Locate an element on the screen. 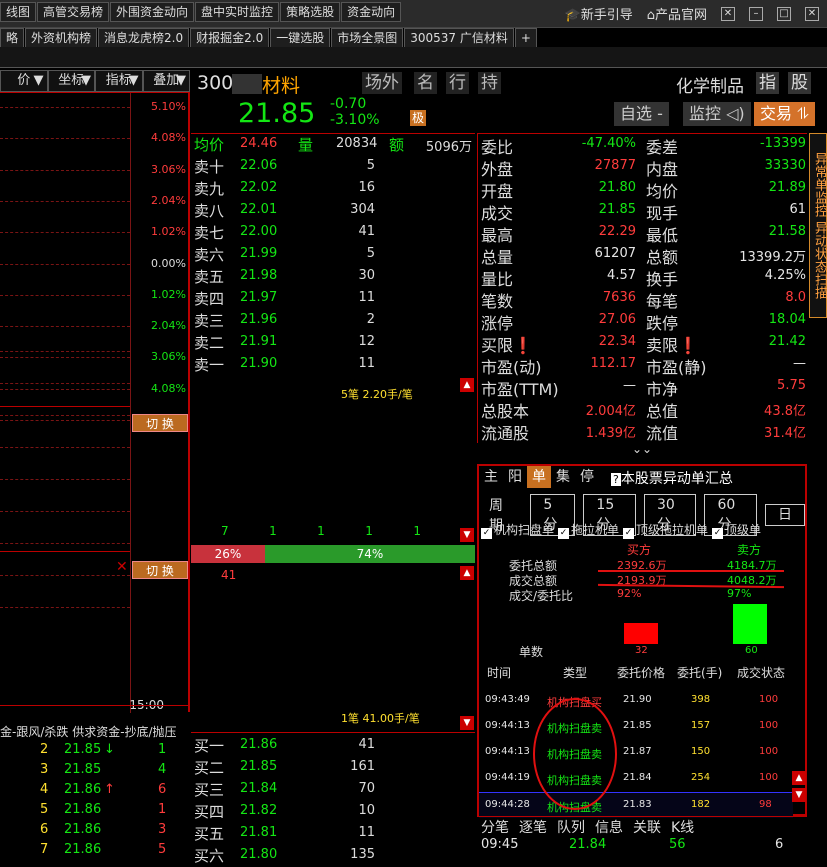  minimize-icon: – is located at coordinates (756, 13).